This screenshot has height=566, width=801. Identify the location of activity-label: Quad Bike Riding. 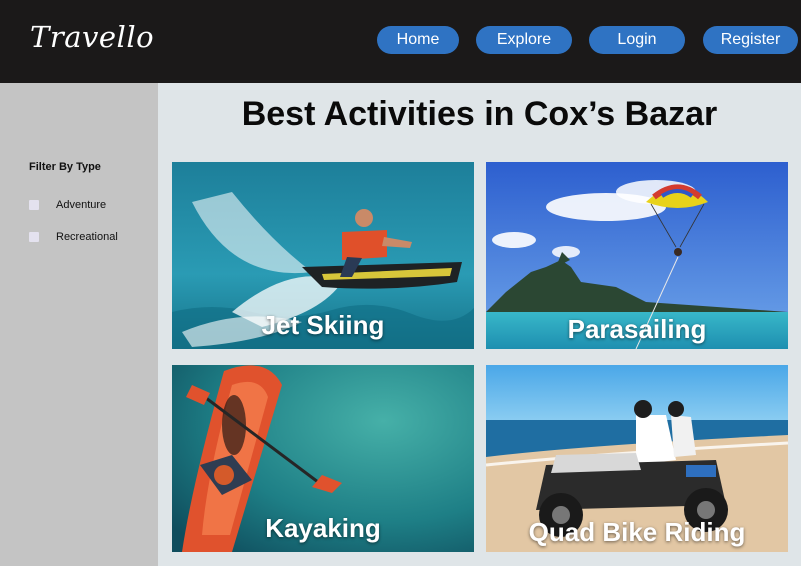
(637, 532).